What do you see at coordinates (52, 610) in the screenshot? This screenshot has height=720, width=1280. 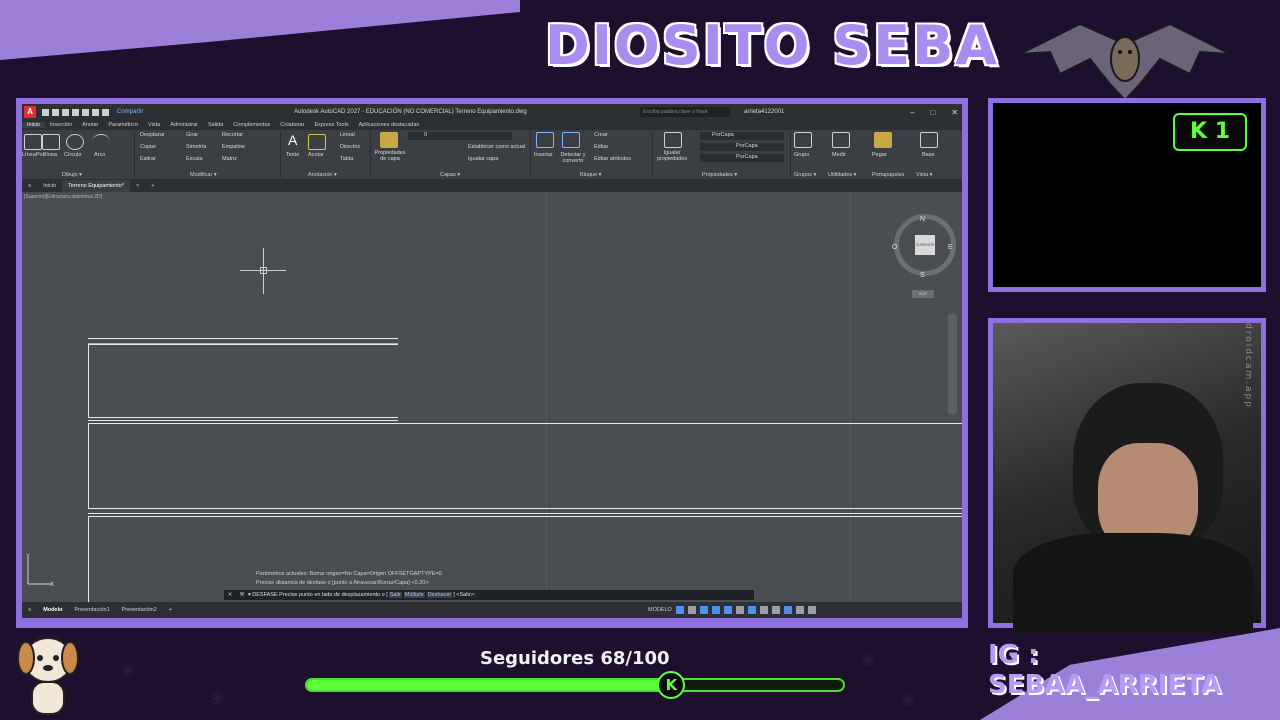 I see `tab-modelo: Modelo` at bounding box center [52, 610].